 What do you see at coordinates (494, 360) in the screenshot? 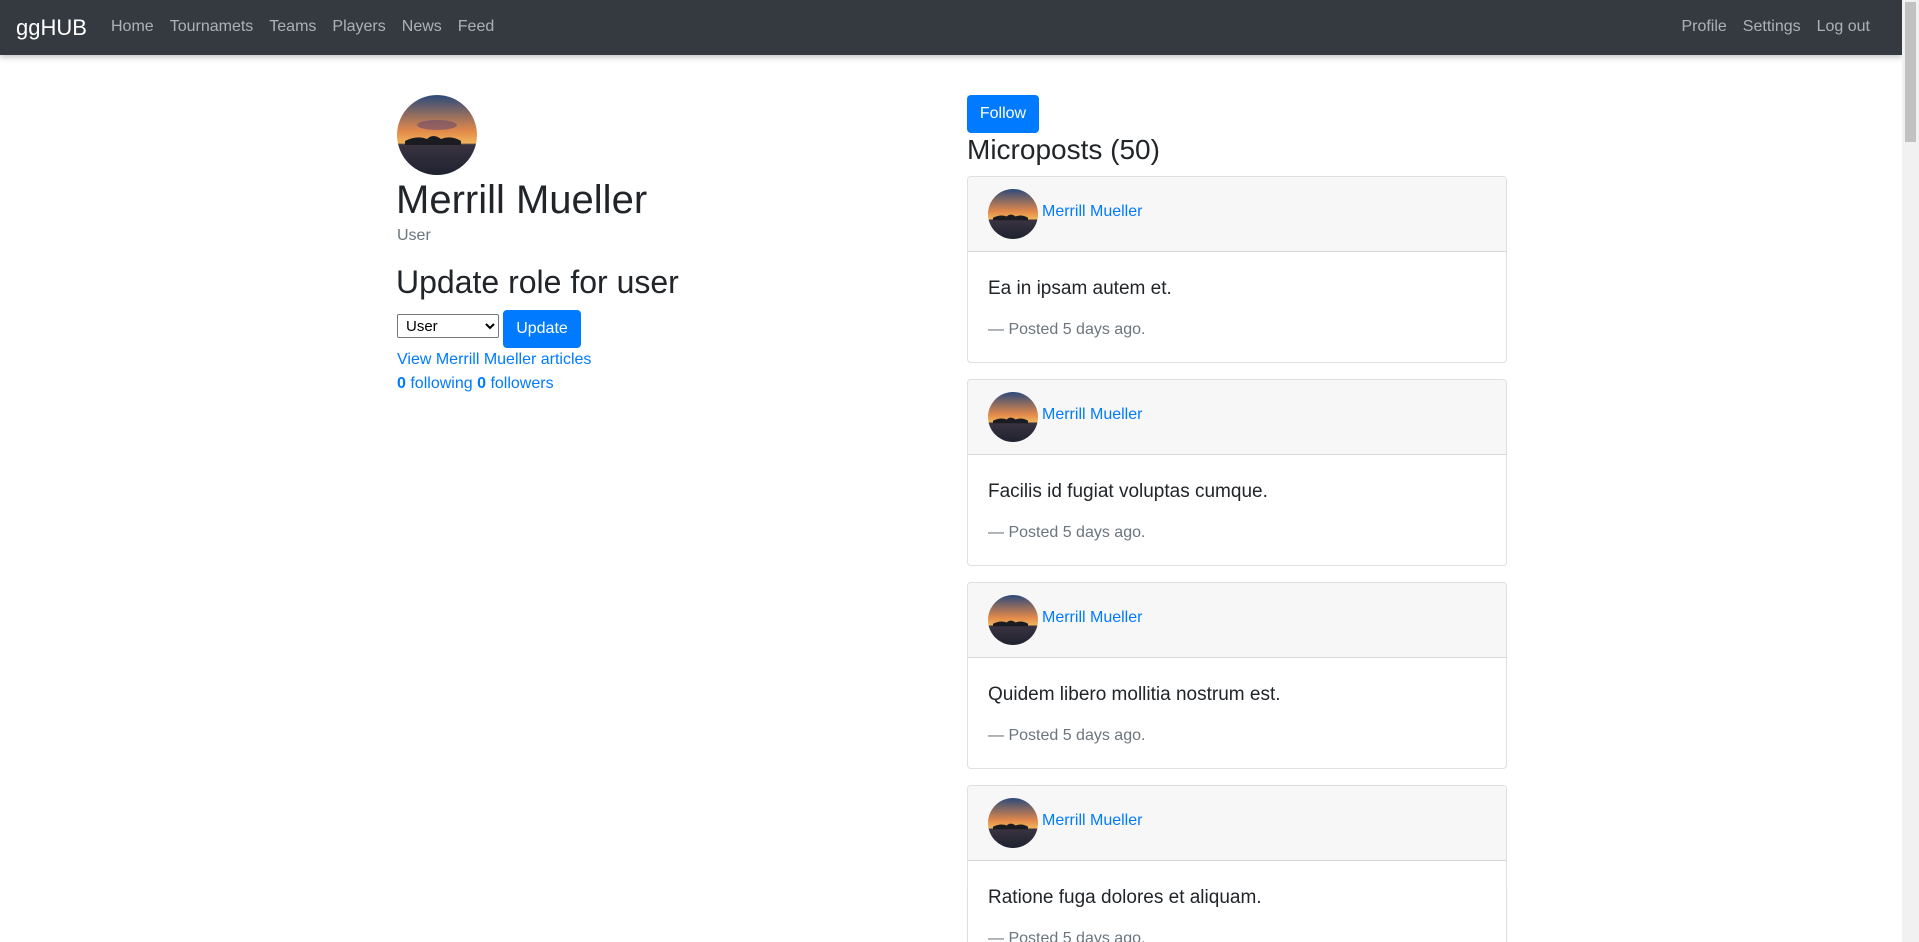
I see `view-articles-link: View Merrill Mueller articles` at bounding box center [494, 360].